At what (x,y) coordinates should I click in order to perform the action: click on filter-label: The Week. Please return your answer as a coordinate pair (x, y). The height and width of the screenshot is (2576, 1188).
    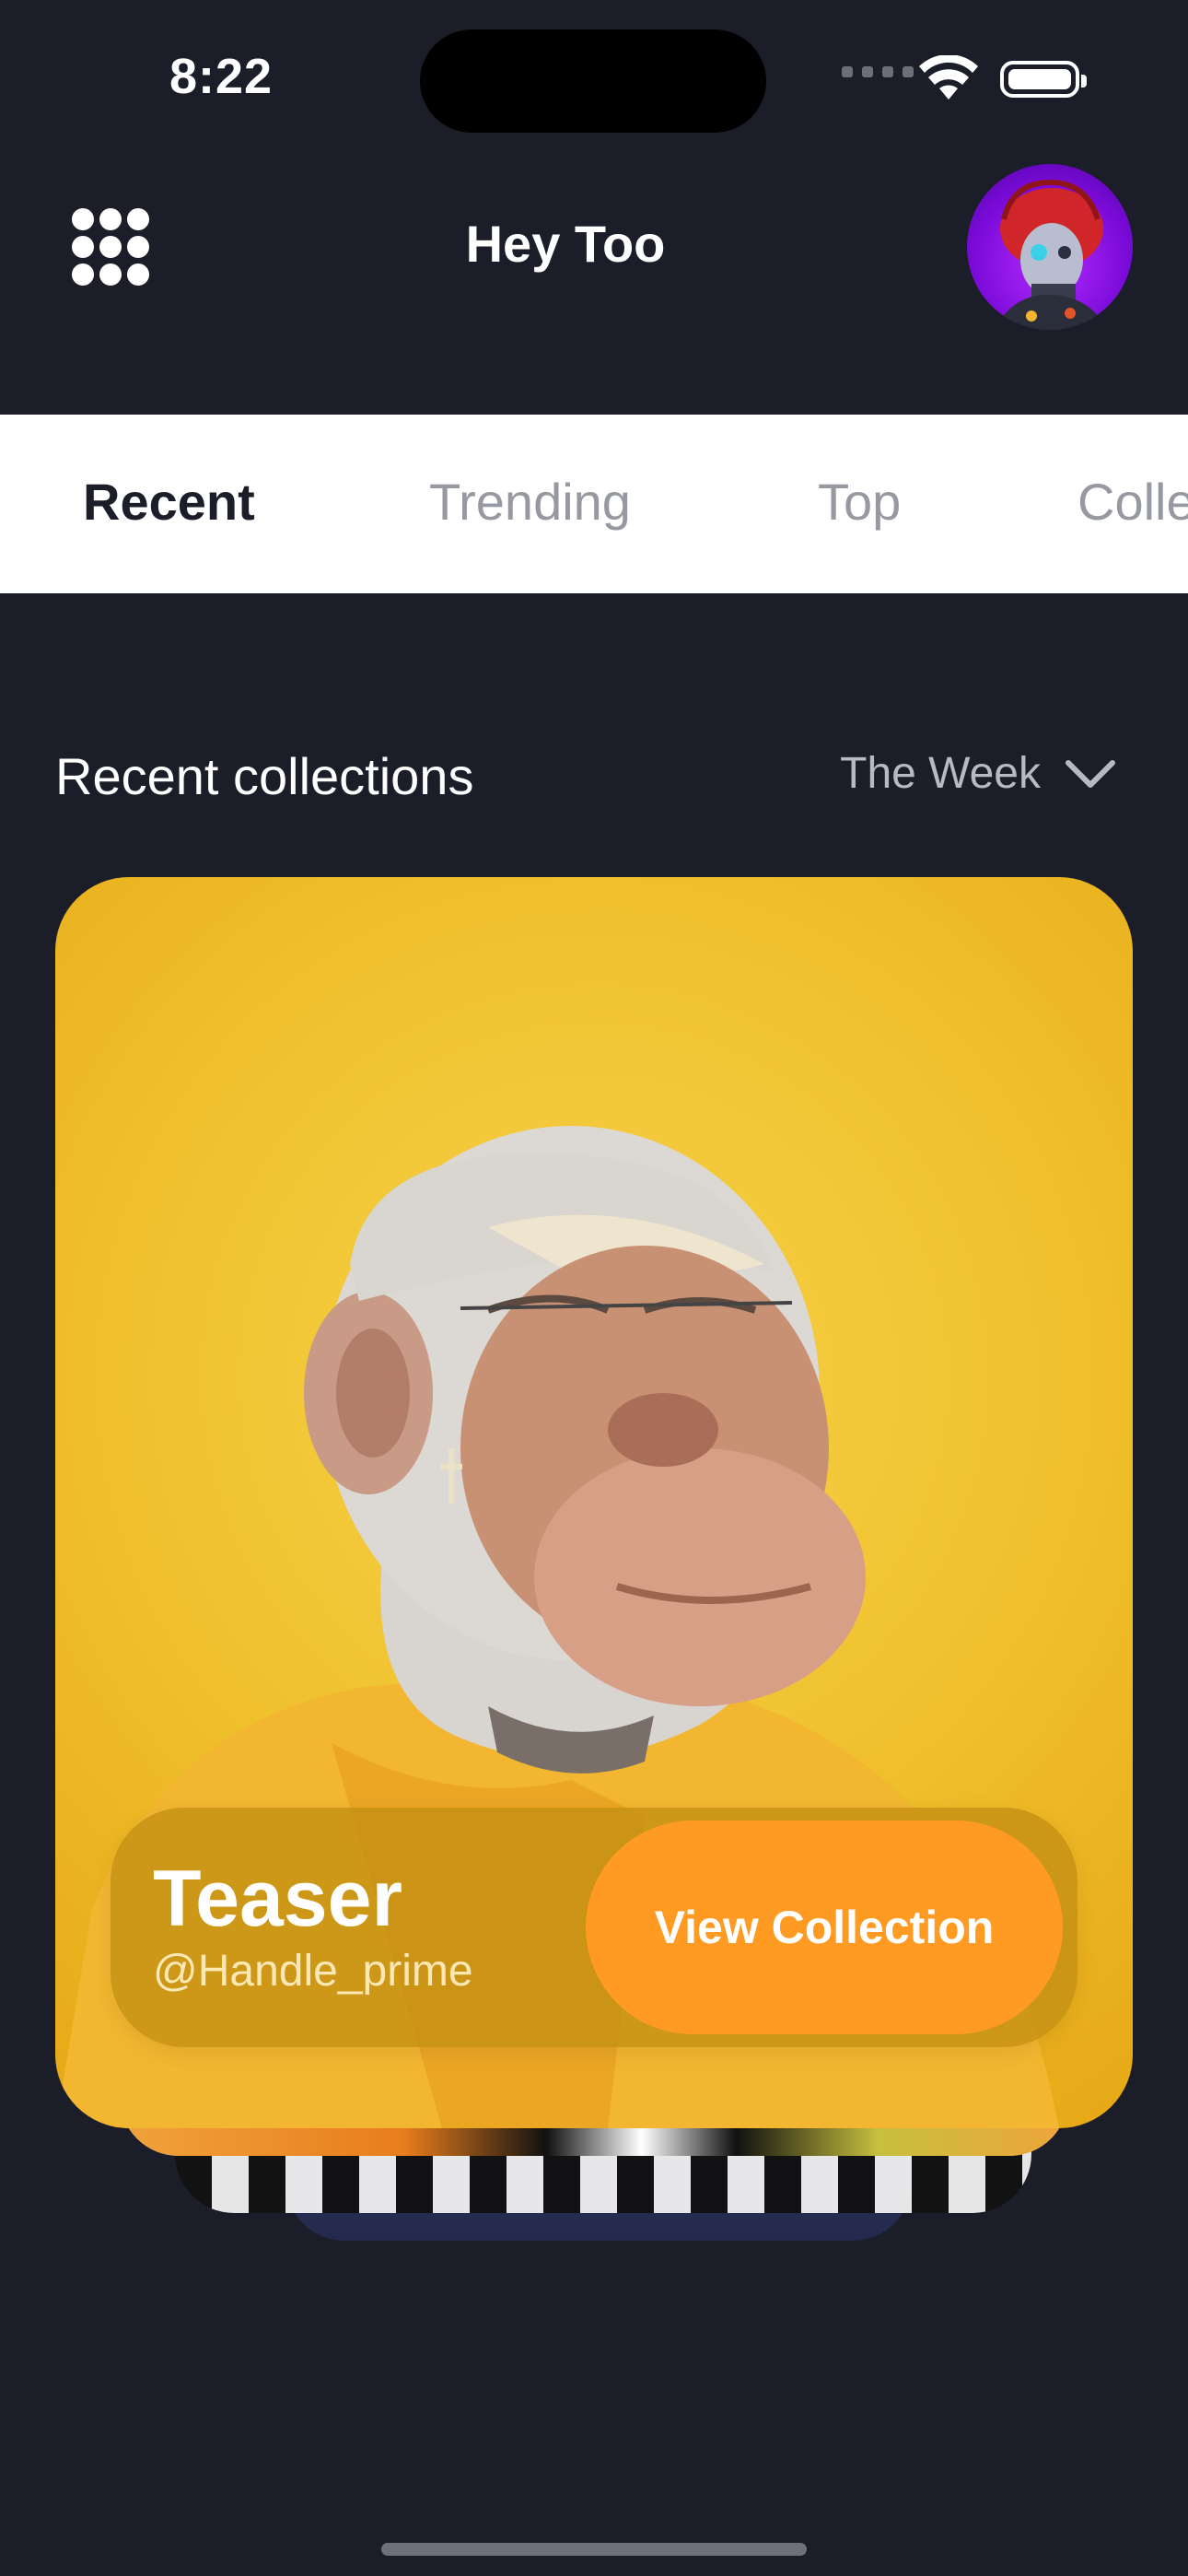
    Looking at the image, I should click on (940, 773).